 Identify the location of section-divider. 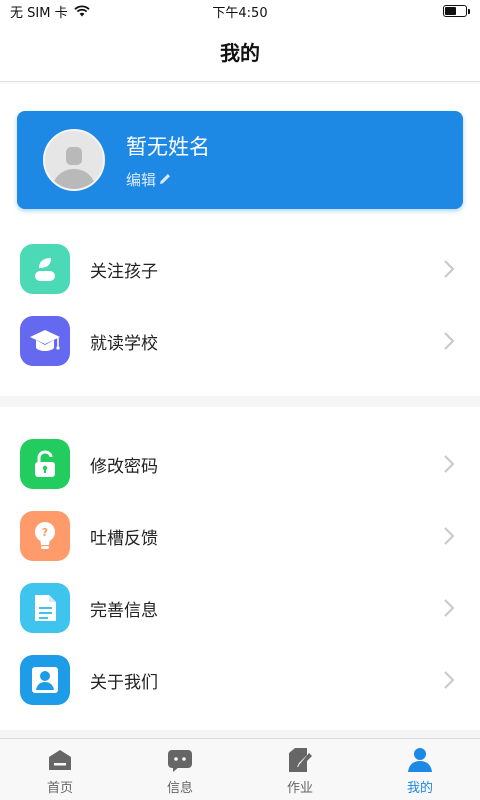
(240, 401).